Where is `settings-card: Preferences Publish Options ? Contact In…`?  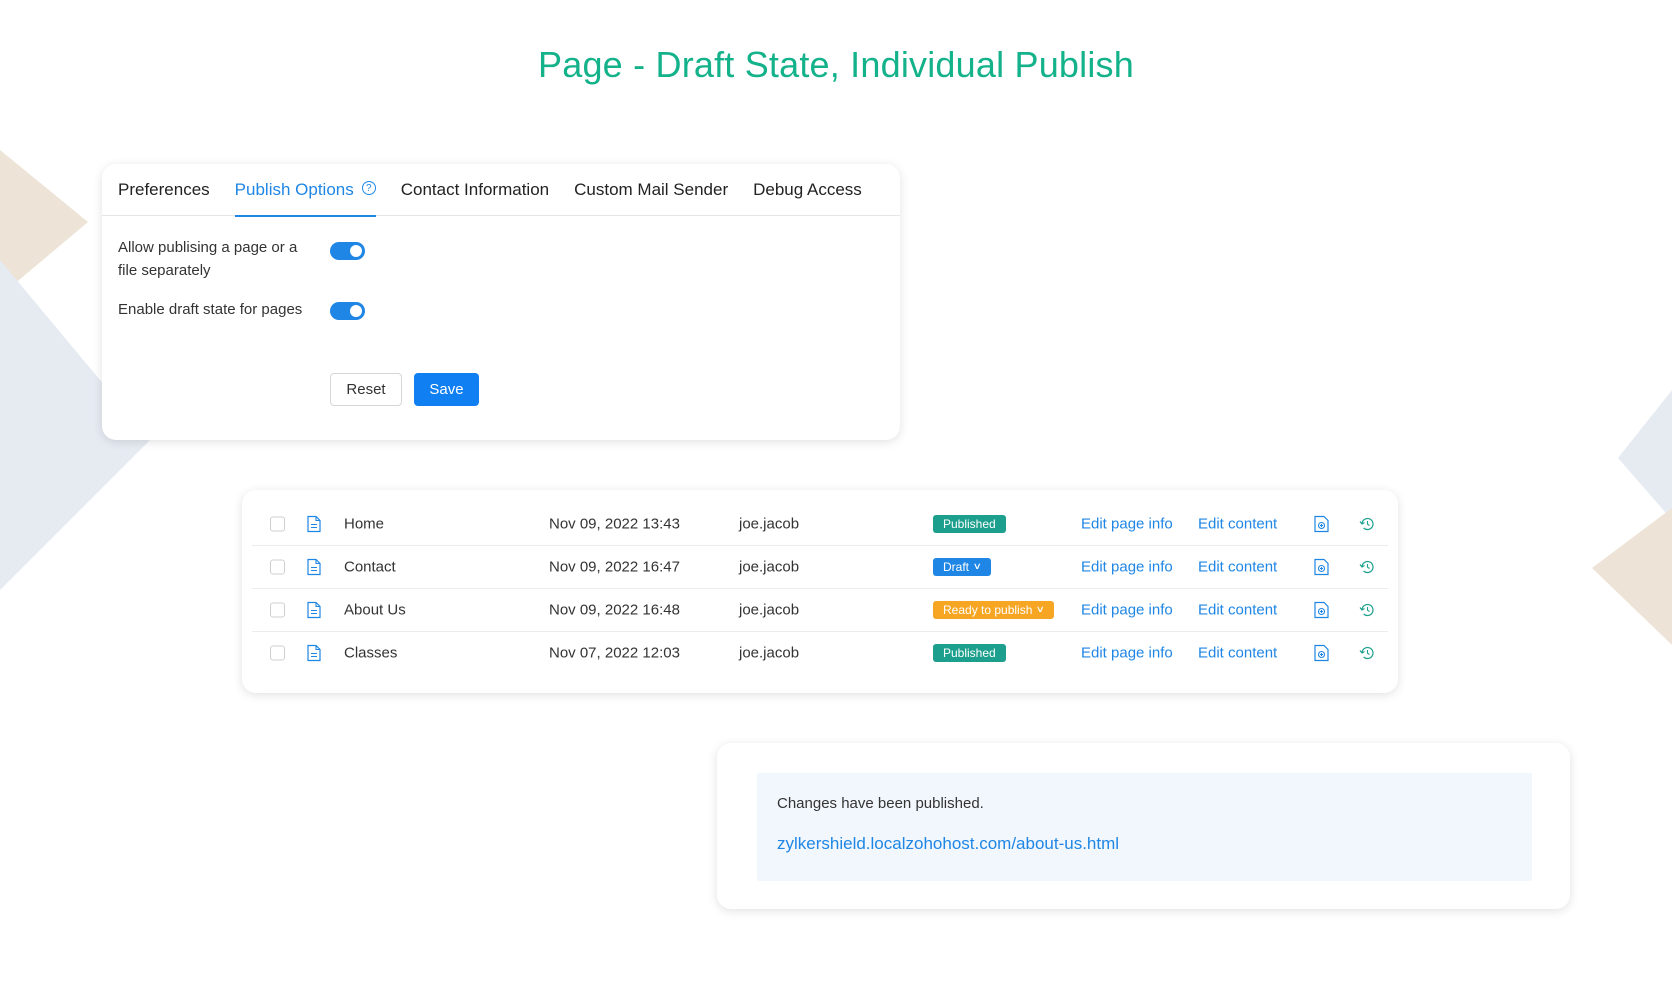 settings-card: Preferences Publish Options ? Contact In… is located at coordinates (501, 302).